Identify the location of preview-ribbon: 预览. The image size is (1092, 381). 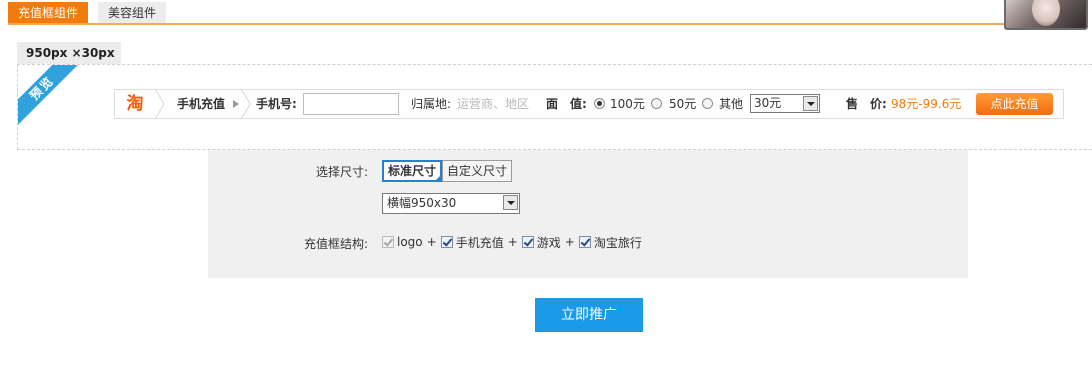
(53, 100).